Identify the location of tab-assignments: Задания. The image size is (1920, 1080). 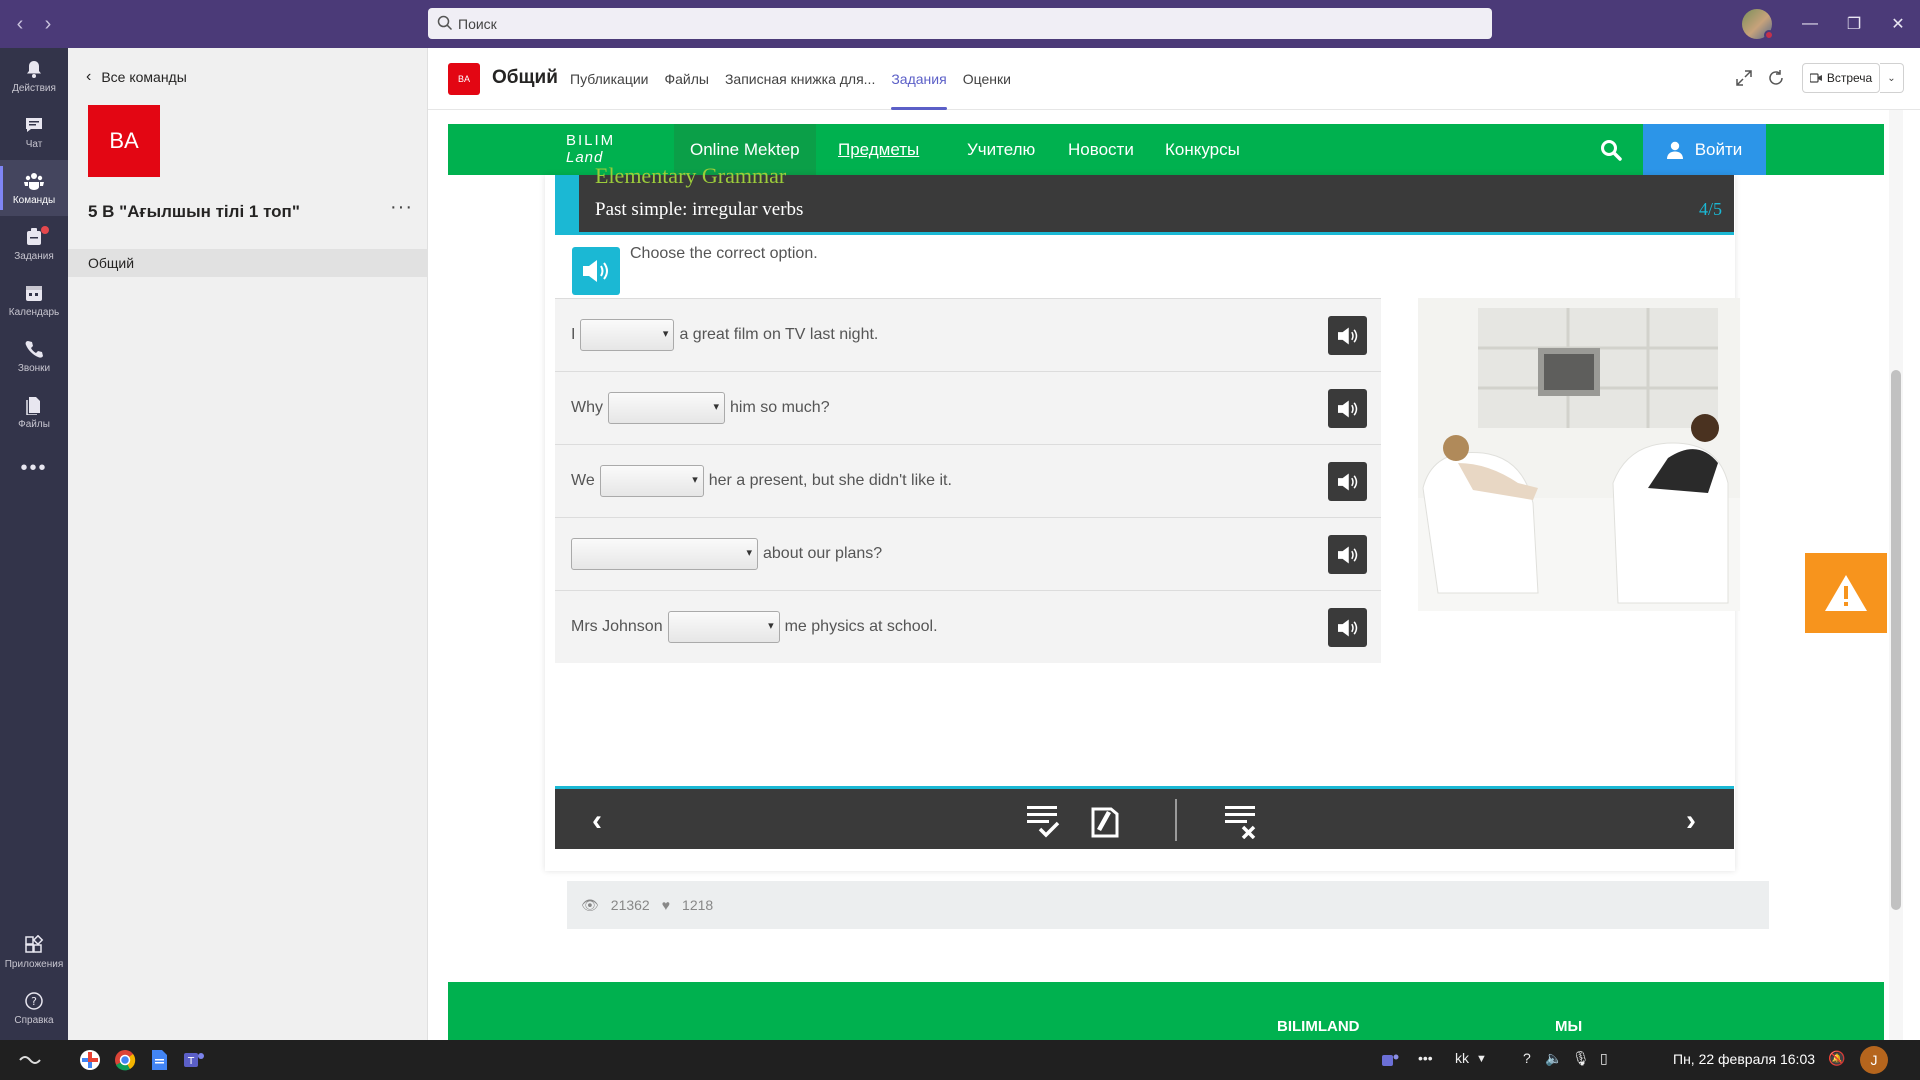
(919, 79).